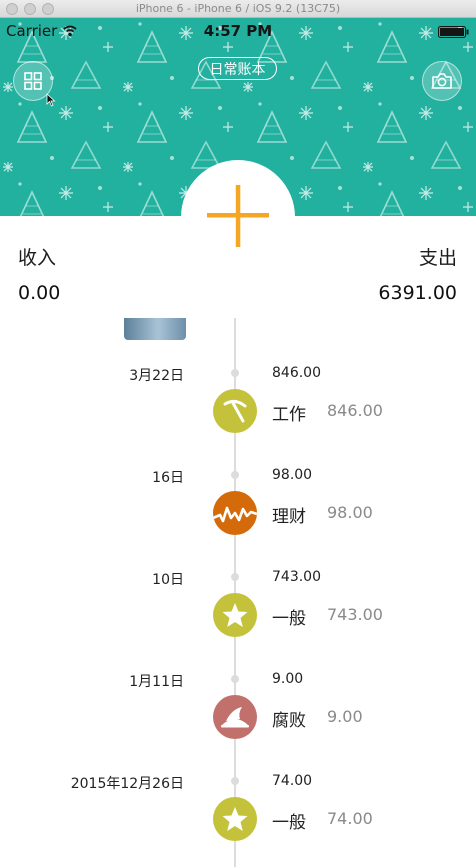 The width and height of the screenshot is (476, 867). I want to click on list-item: 3月22日 846.00 工作 846.00, so click(238, 420).